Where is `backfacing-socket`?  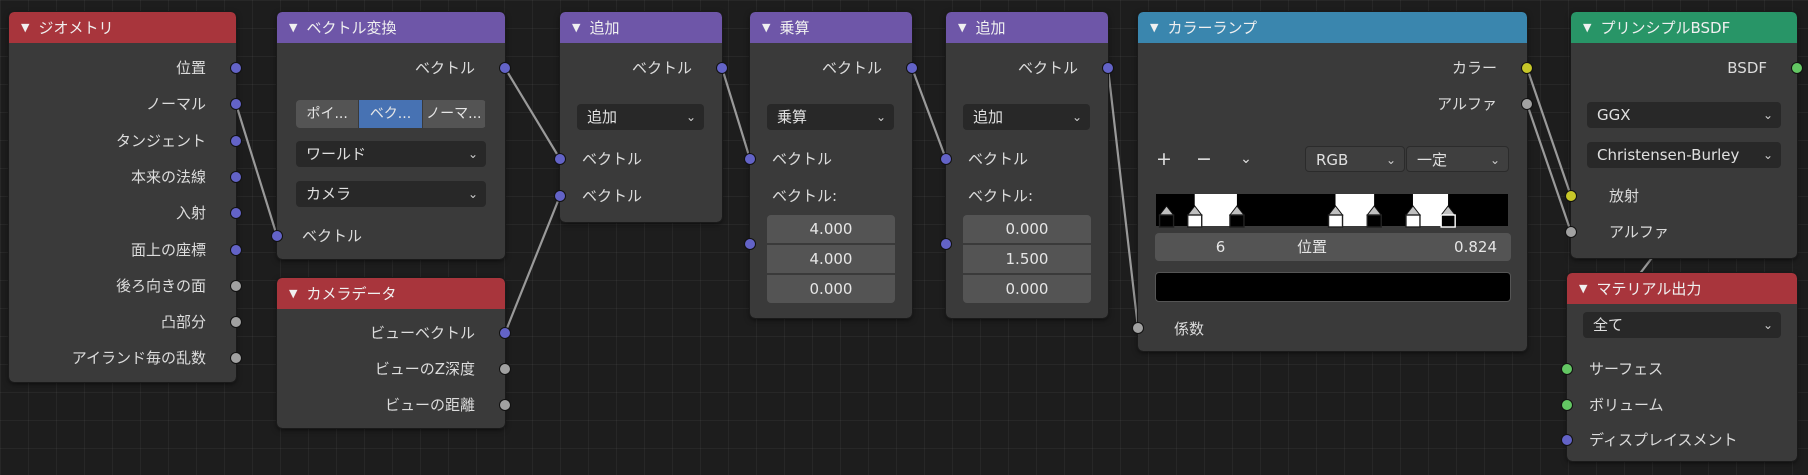 backfacing-socket is located at coordinates (236, 286).